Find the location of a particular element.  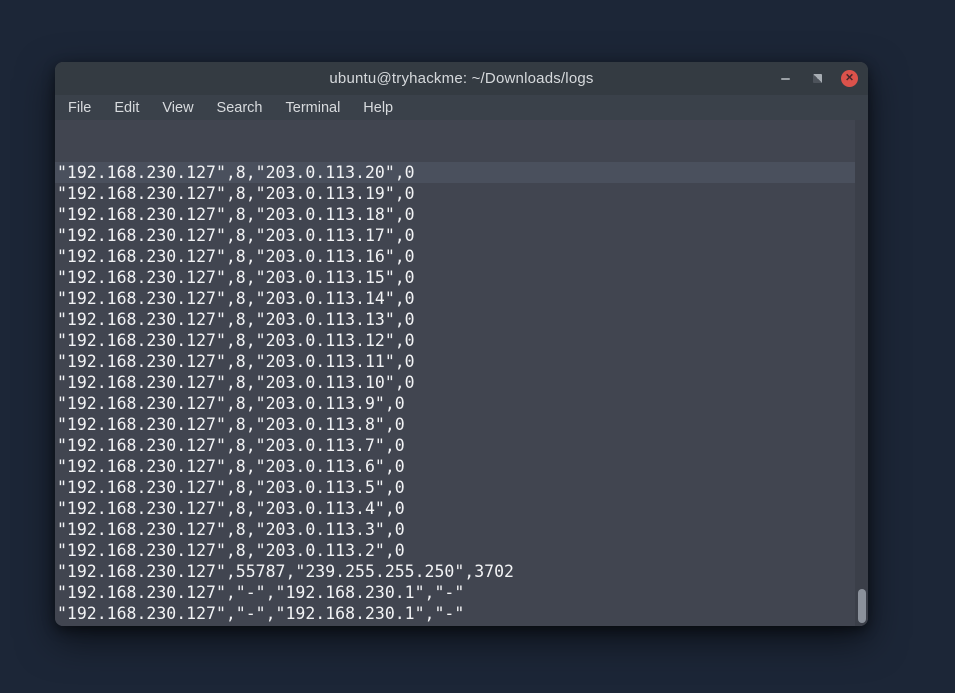

menu-item-edit: Edit is located at coordinates (126, 108).